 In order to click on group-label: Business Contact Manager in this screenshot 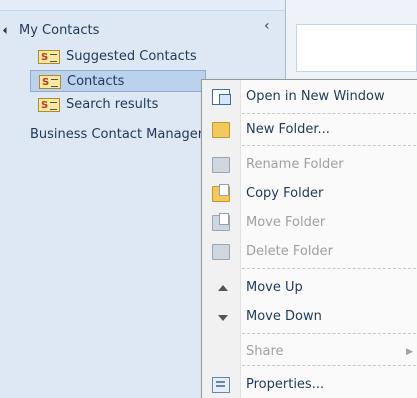, I will do `click(116, 134)`.